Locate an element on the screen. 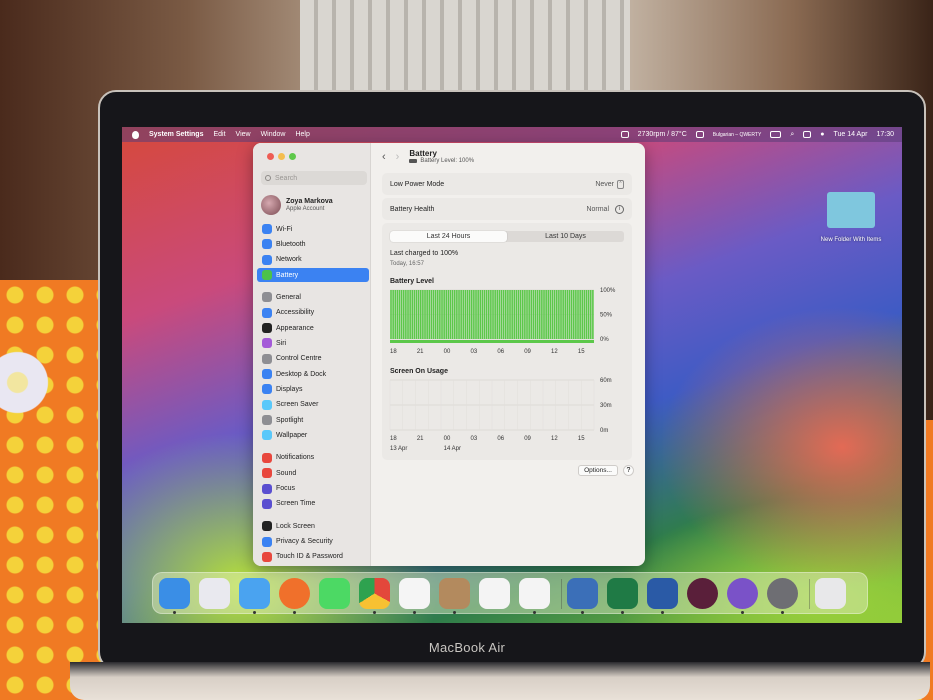 This screenshot has width=933, height=700. sidebar-item-accessibility: Accessibility is located at coordinates (313, 313).